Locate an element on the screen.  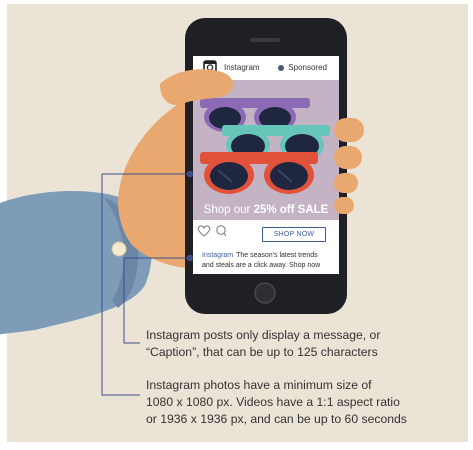
phone-speaker is located at coordinates (265, 40).